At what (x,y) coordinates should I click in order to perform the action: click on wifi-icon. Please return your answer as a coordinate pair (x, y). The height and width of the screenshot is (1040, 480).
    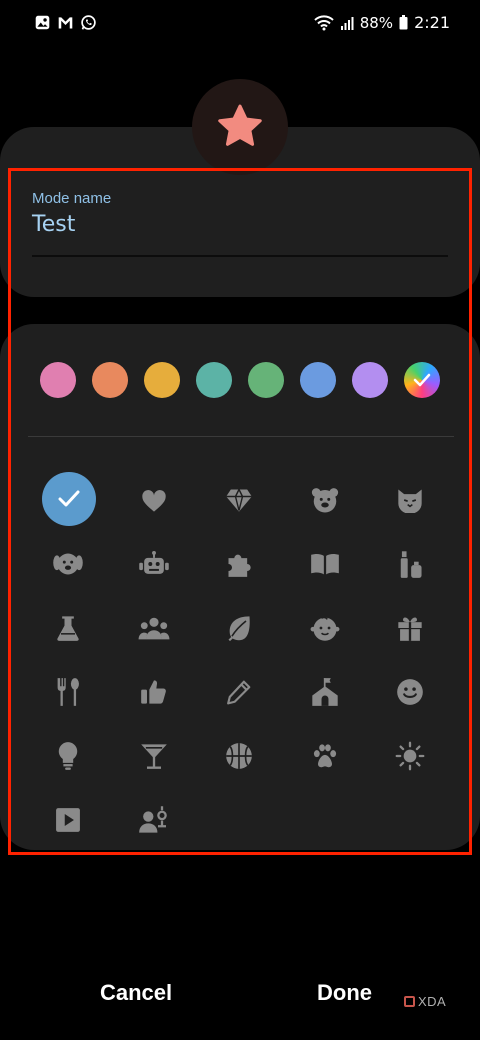
    Looking at the image, I should click on (324, 22).